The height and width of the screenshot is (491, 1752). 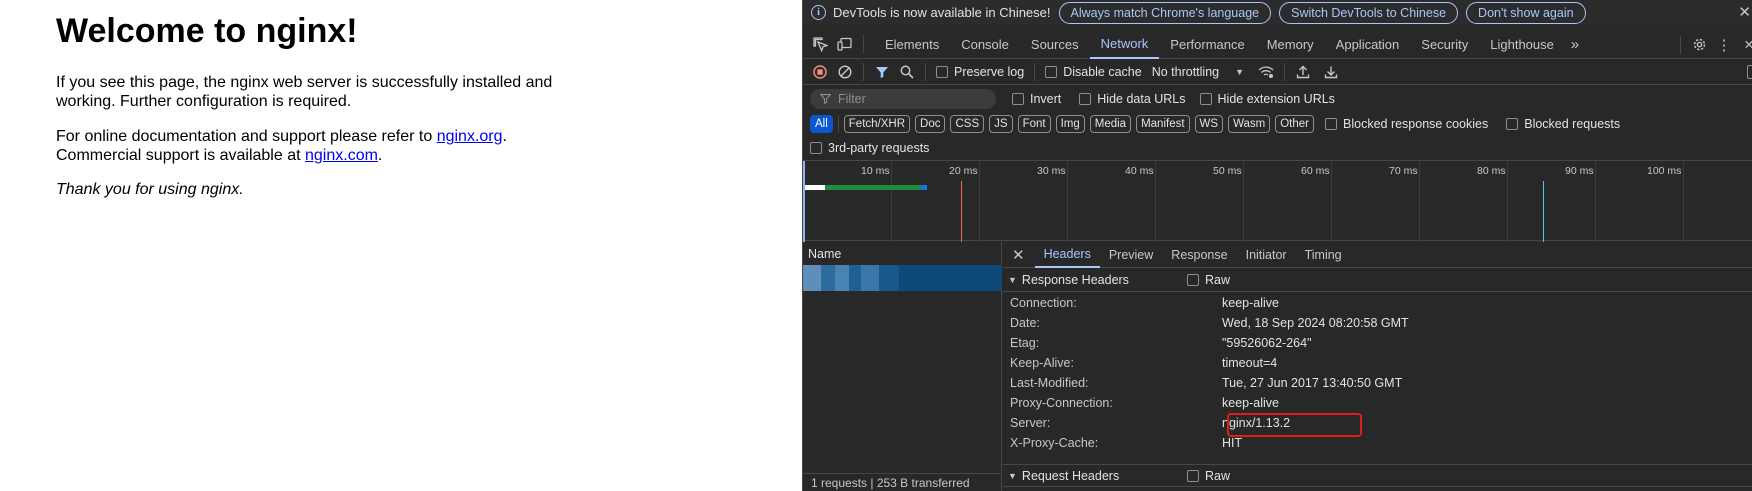 What do you see at coordinates (1208, 280) in the screenshot?
I see `response-raw-toggle: Raw` at bounding box center [1208, 280].